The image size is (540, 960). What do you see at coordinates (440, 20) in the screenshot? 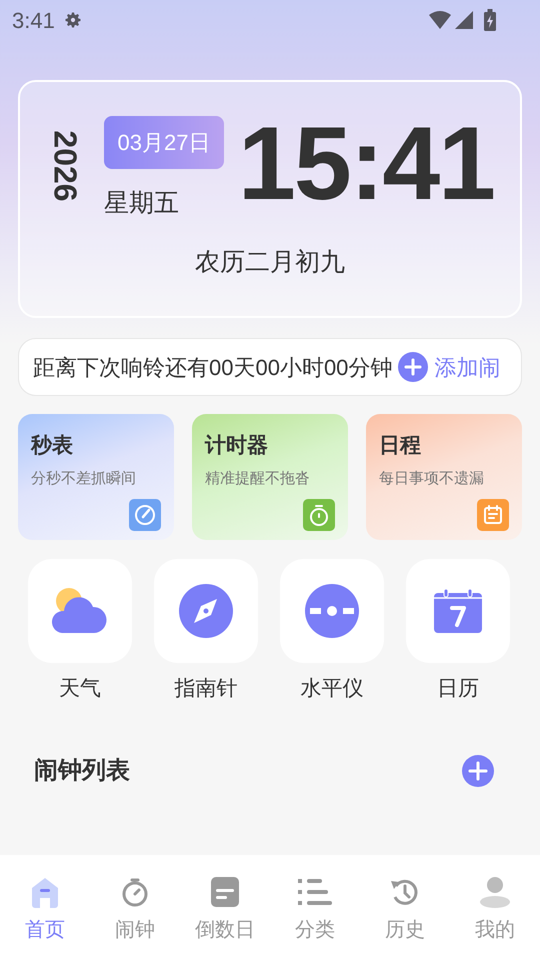
I see `wifi-icon` at bounding box center [440, 20].